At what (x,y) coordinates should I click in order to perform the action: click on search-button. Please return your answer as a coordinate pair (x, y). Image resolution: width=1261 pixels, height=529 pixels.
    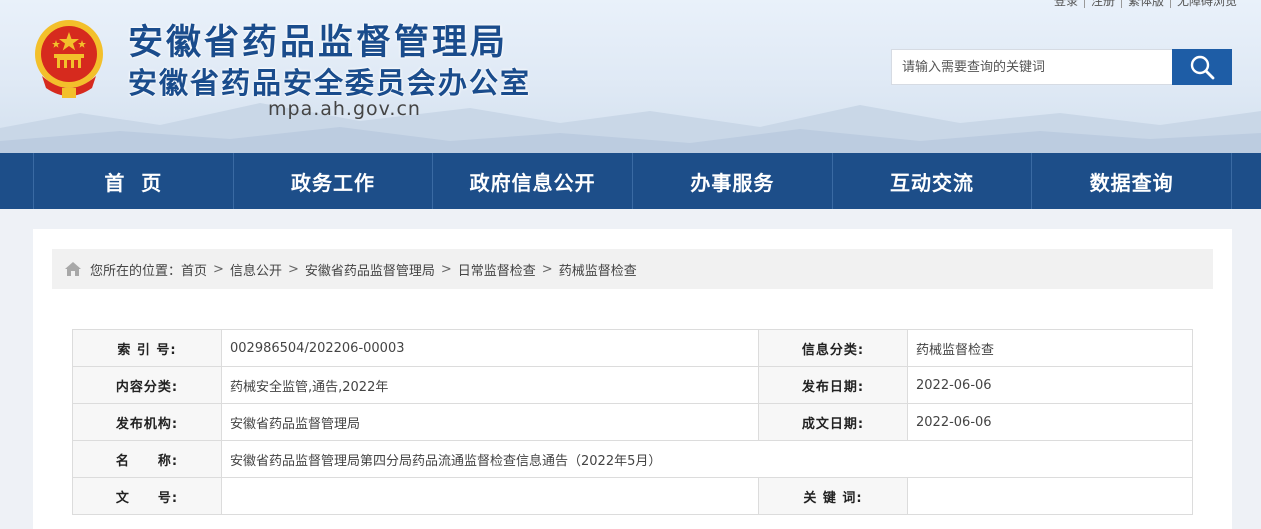
    Looking at the image, I should click on (1202, 67).